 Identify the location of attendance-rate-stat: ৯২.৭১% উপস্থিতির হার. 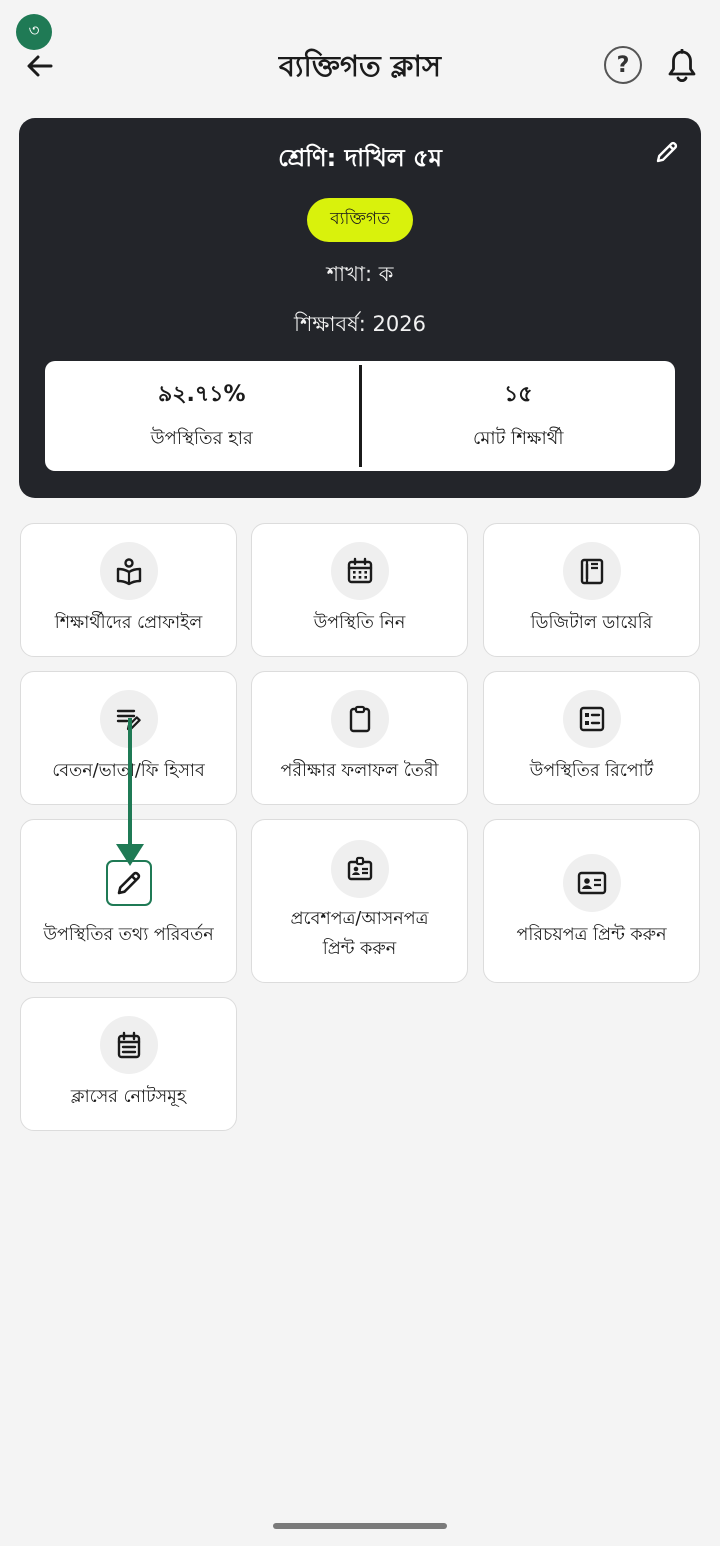
(202, 416).